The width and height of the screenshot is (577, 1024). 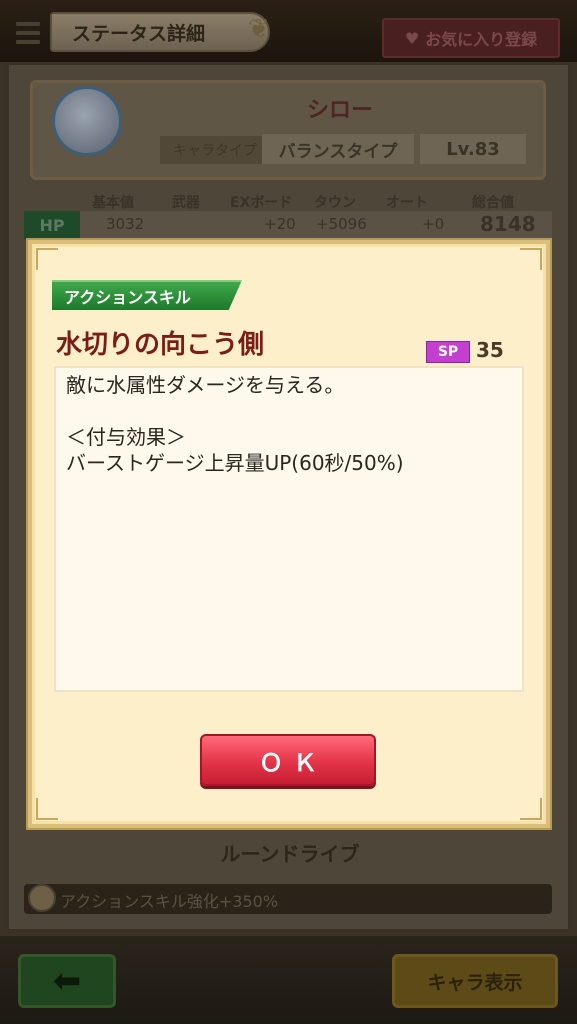 What do you see at coordinates (160, 32) in the screenshot?
I see `page-title: ステータス詳細` at bounding box center [160, 32].